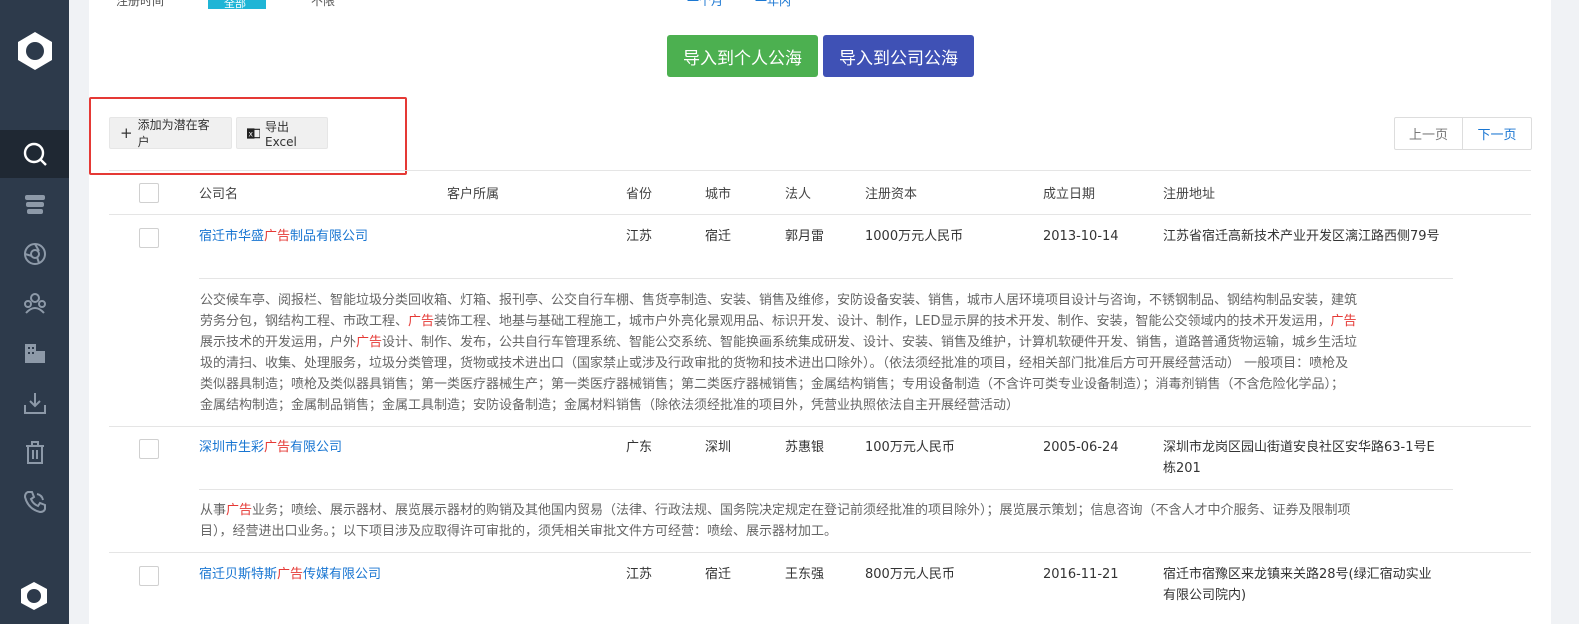 The width and height of the screenshot is (1579, 624). I want to click on column-header: 客户所属, so click(473, 194).